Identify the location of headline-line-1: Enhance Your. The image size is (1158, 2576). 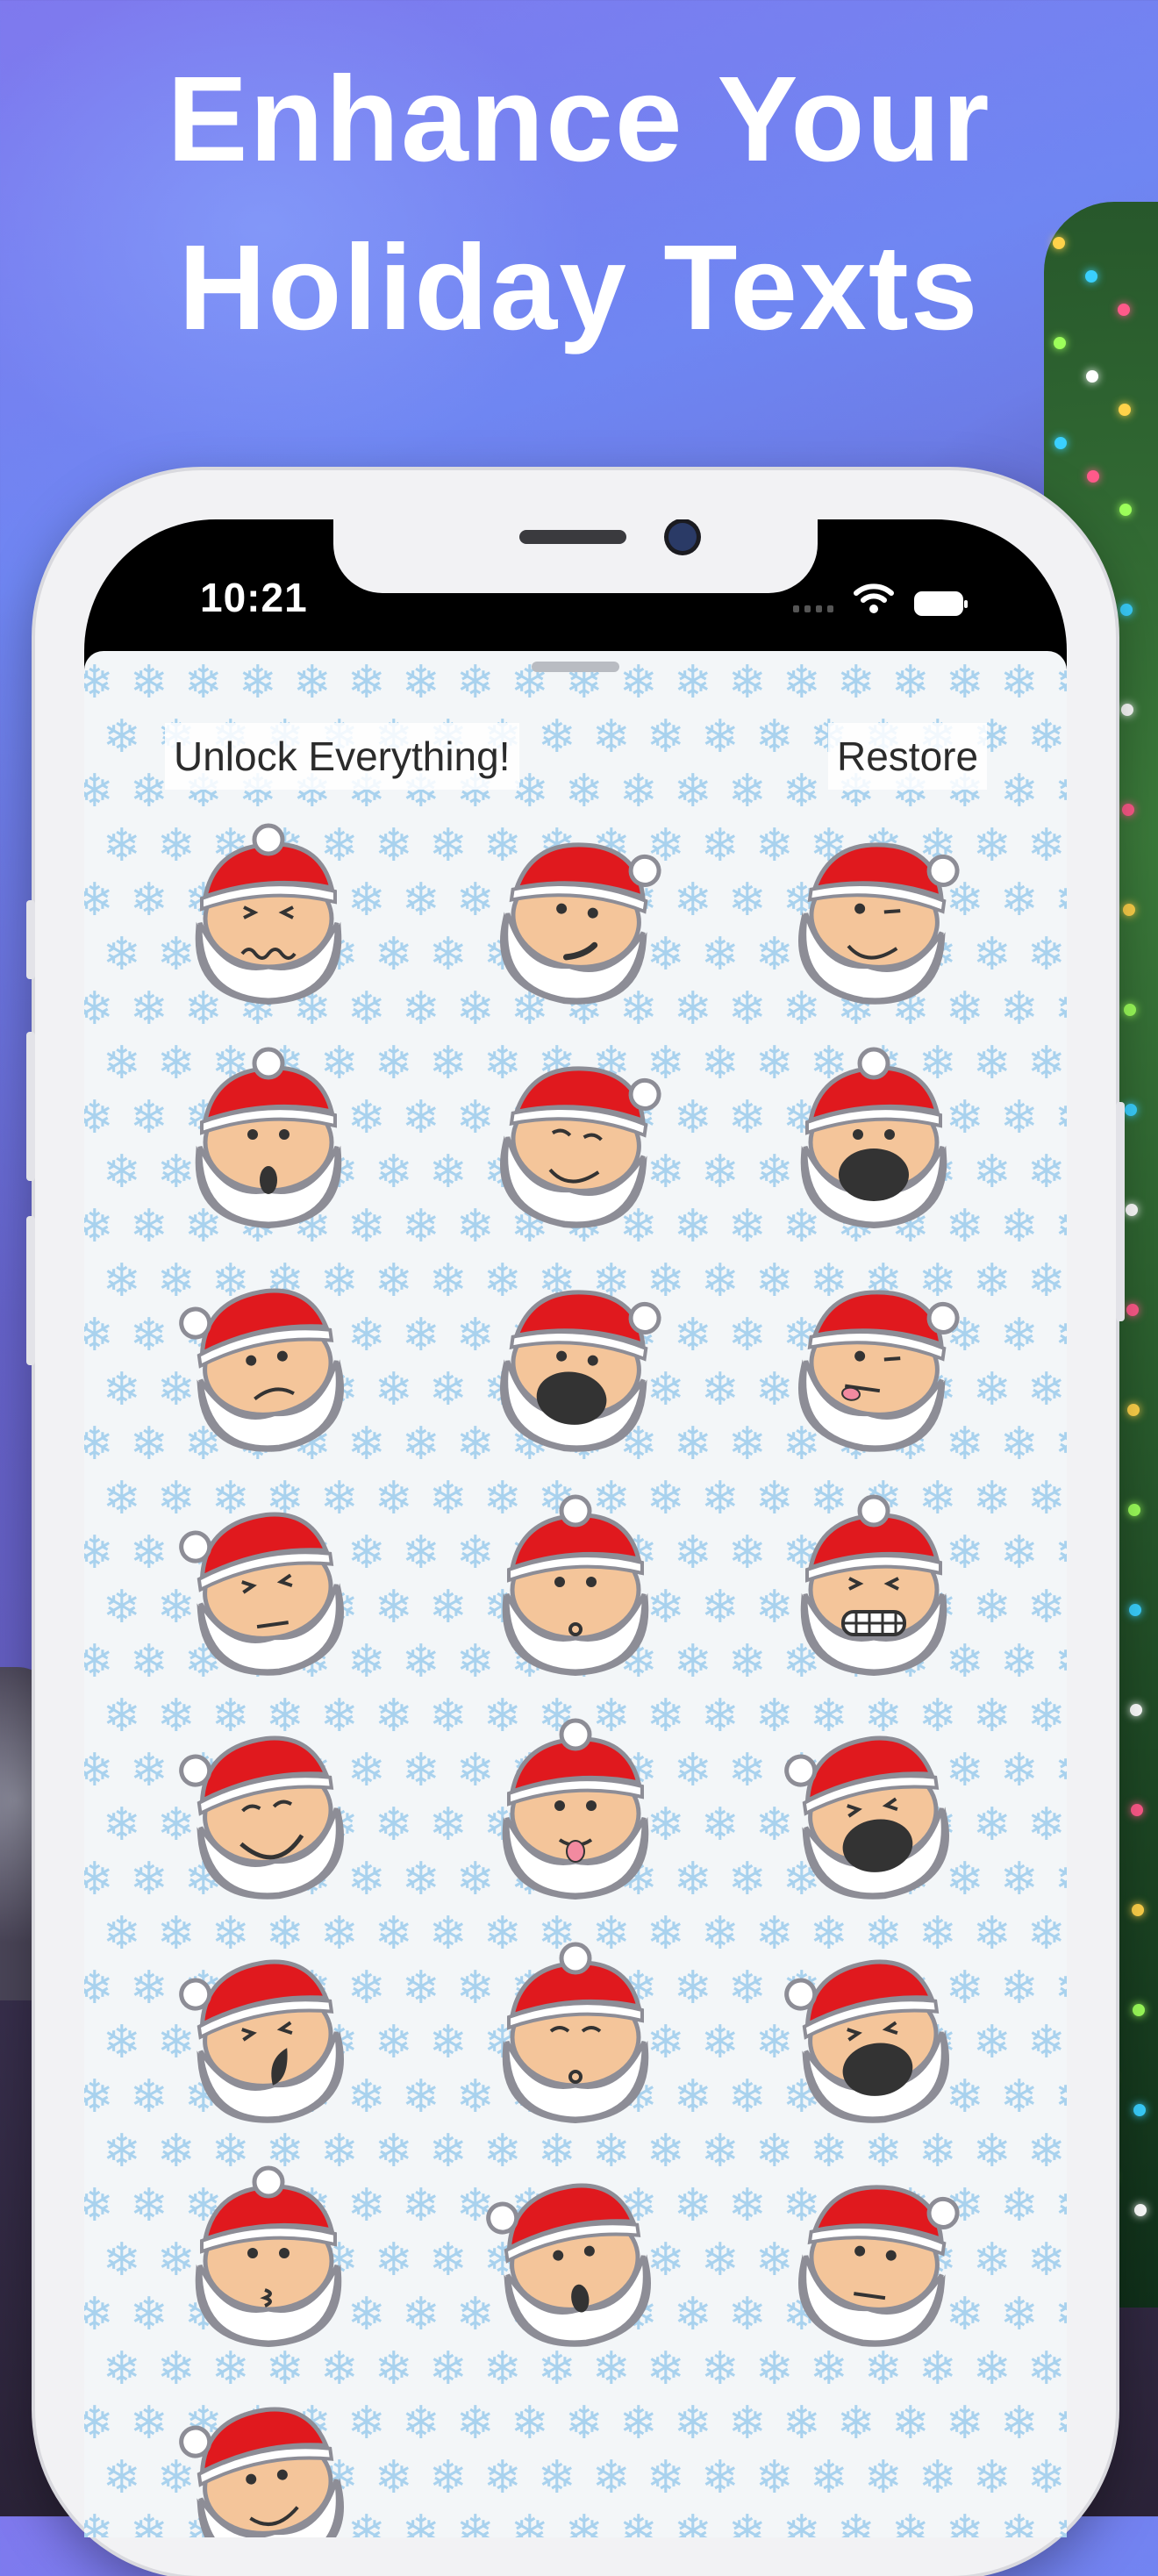
(579, 119).